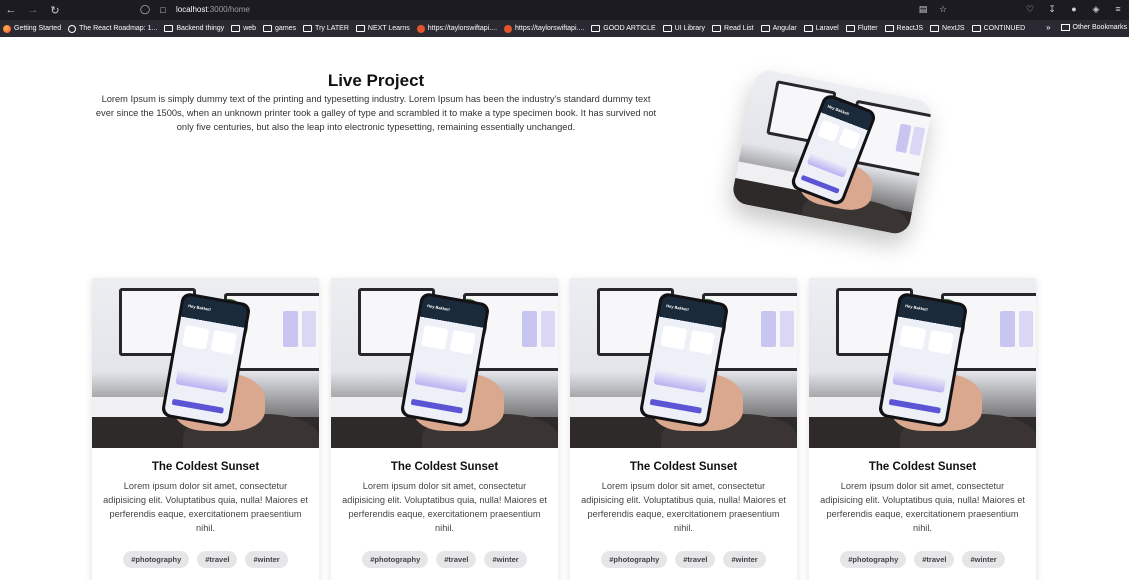  I want to click on bookmark-item: web, so click(243, 28).